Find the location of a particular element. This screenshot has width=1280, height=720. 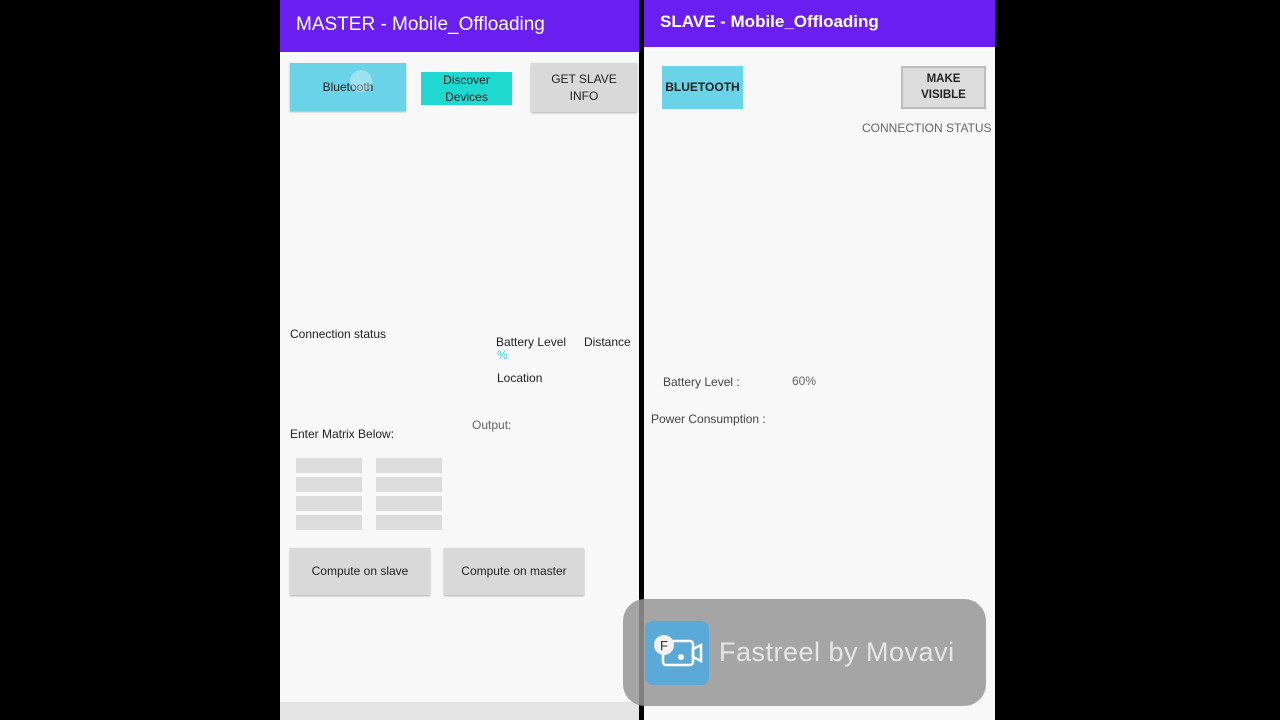

master-title: MASTER - Mobile_Offloading is located at coordinates (420, 24).